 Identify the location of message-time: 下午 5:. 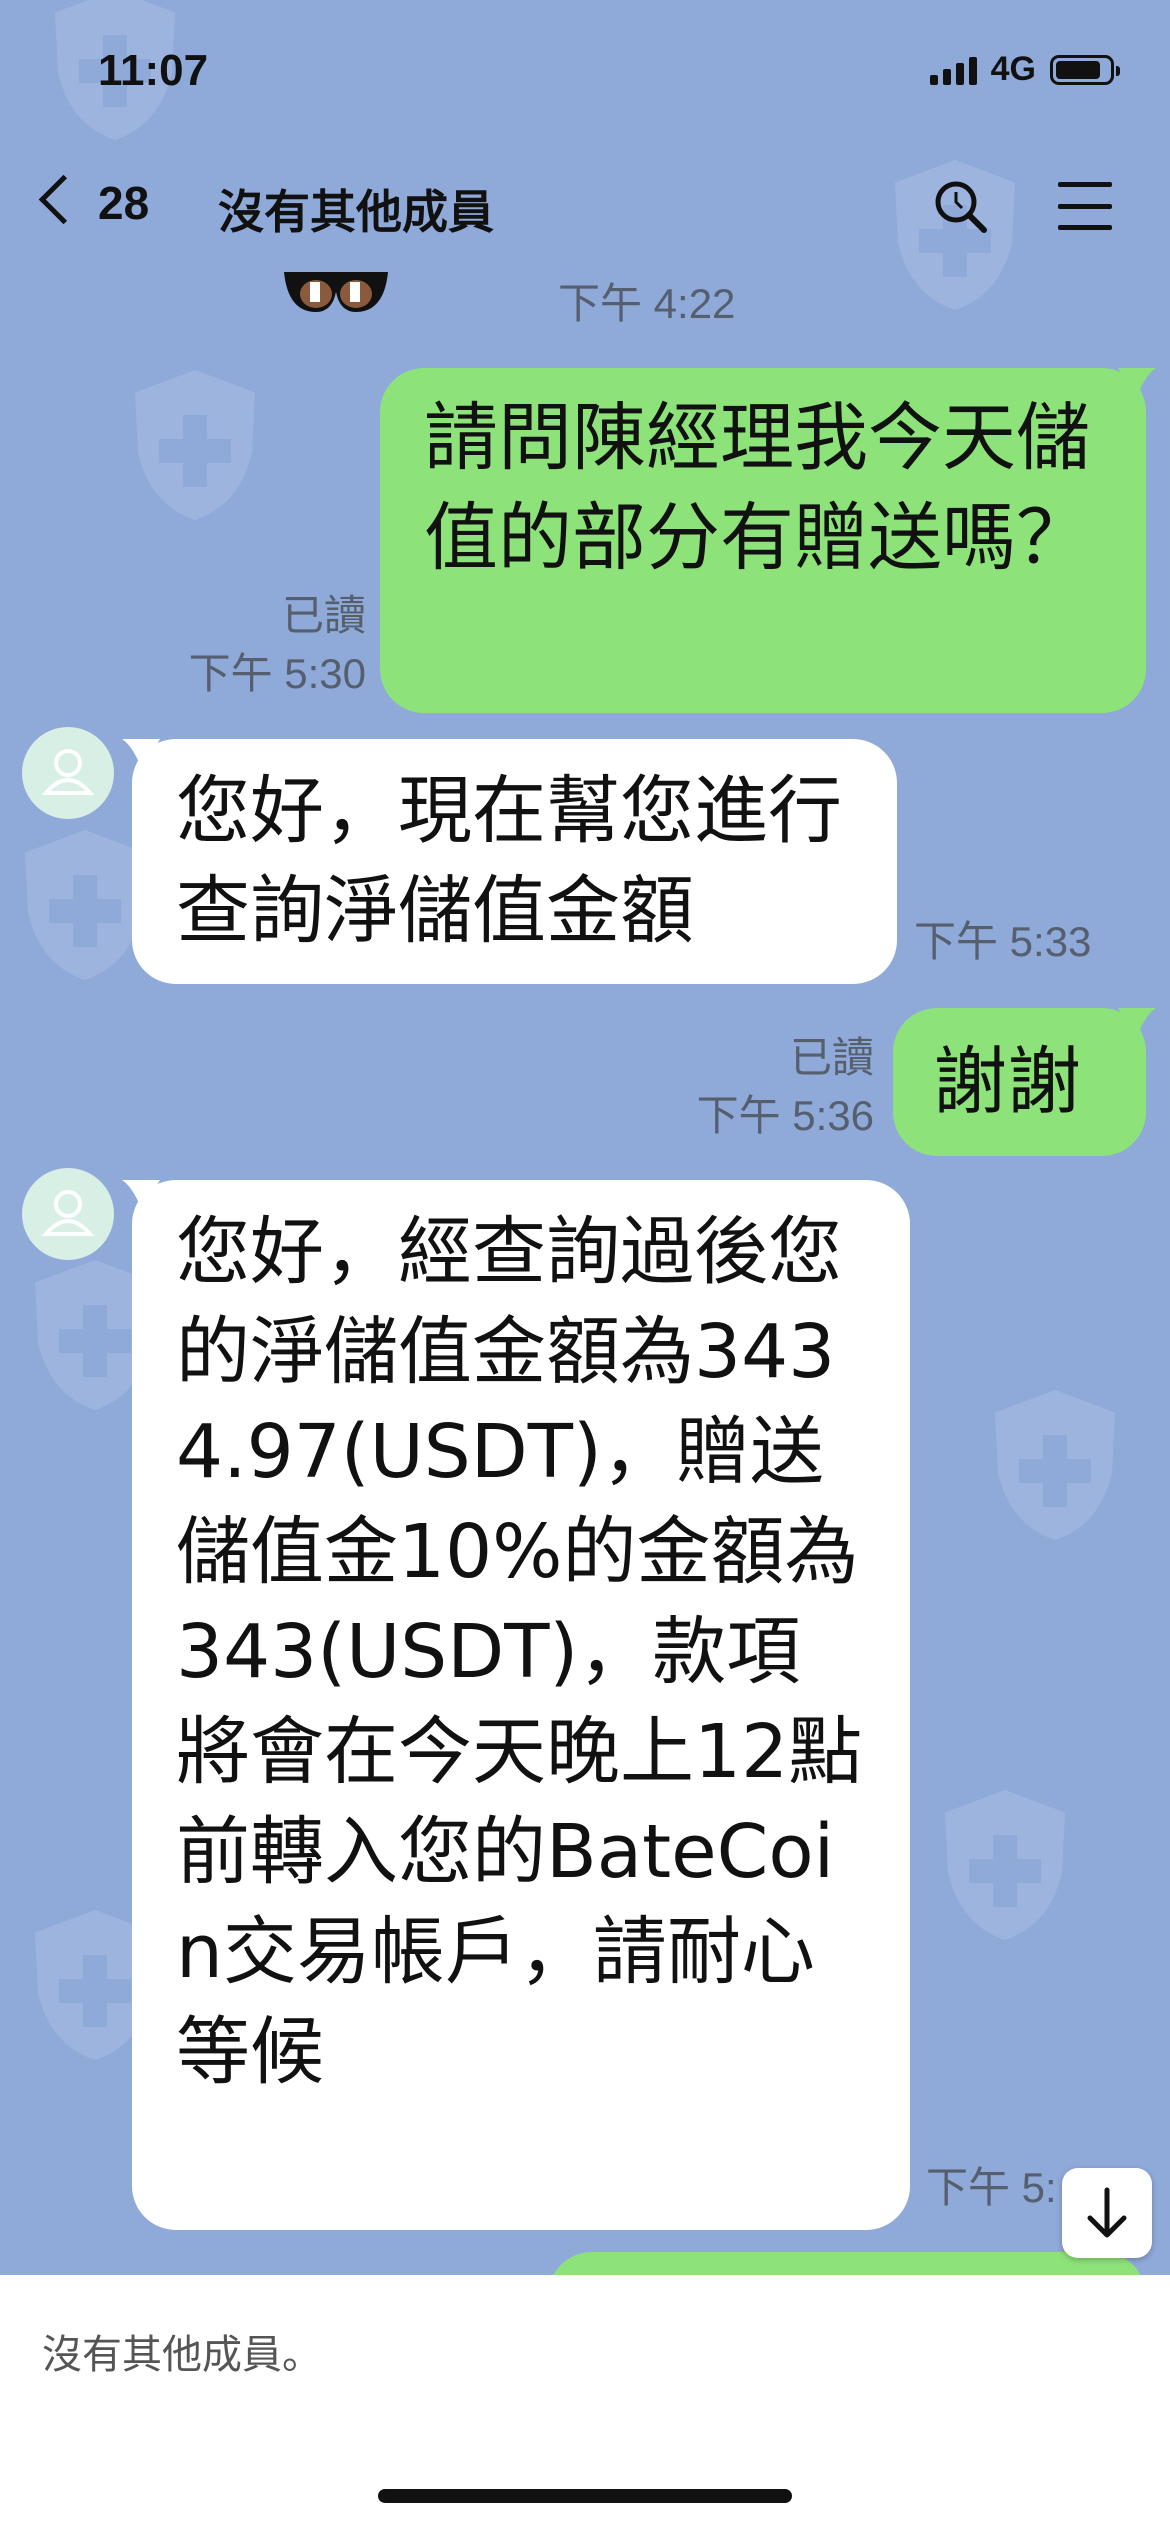
(991, 2187).